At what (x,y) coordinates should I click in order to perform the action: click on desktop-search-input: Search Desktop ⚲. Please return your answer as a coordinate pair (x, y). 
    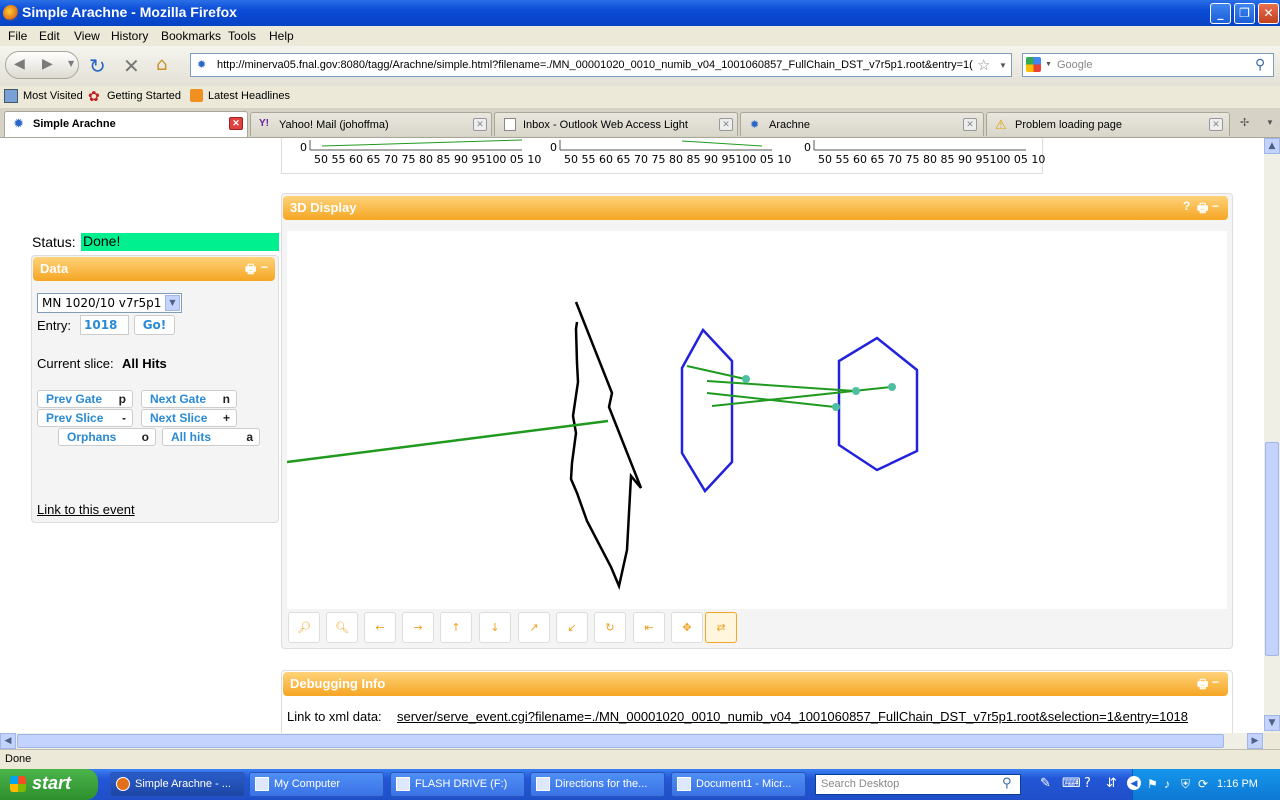
    Looking at the image, I should click on (918, 784).